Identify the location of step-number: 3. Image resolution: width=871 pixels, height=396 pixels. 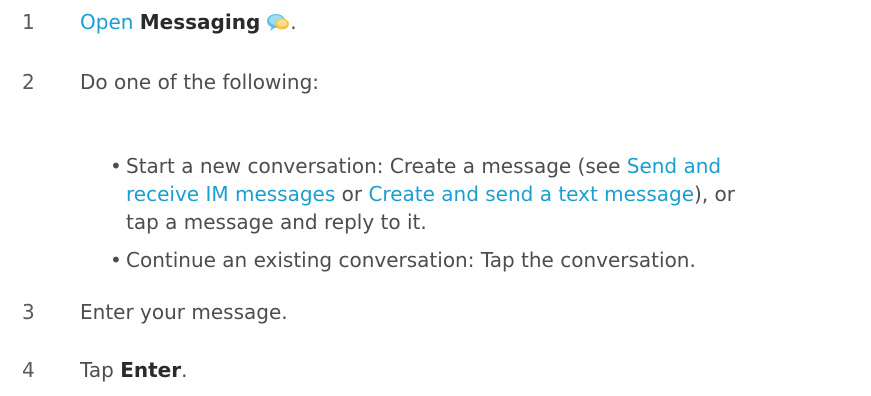
(28, 312).